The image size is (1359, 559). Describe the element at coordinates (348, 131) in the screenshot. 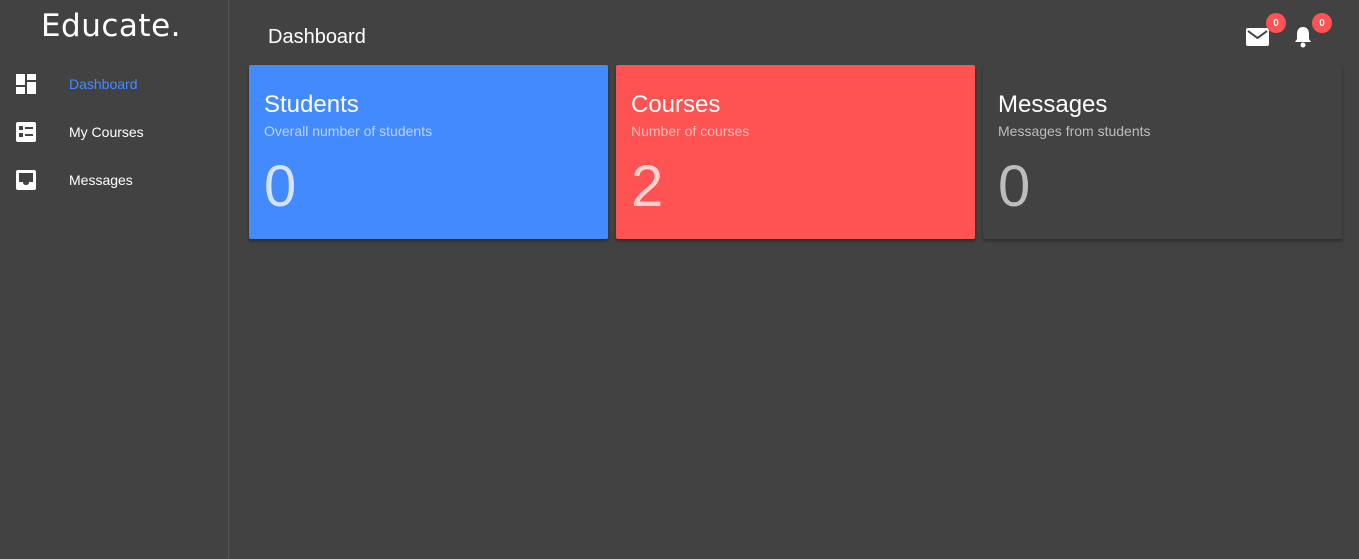

I see `card-subtitle: Overall number of students` at that location.